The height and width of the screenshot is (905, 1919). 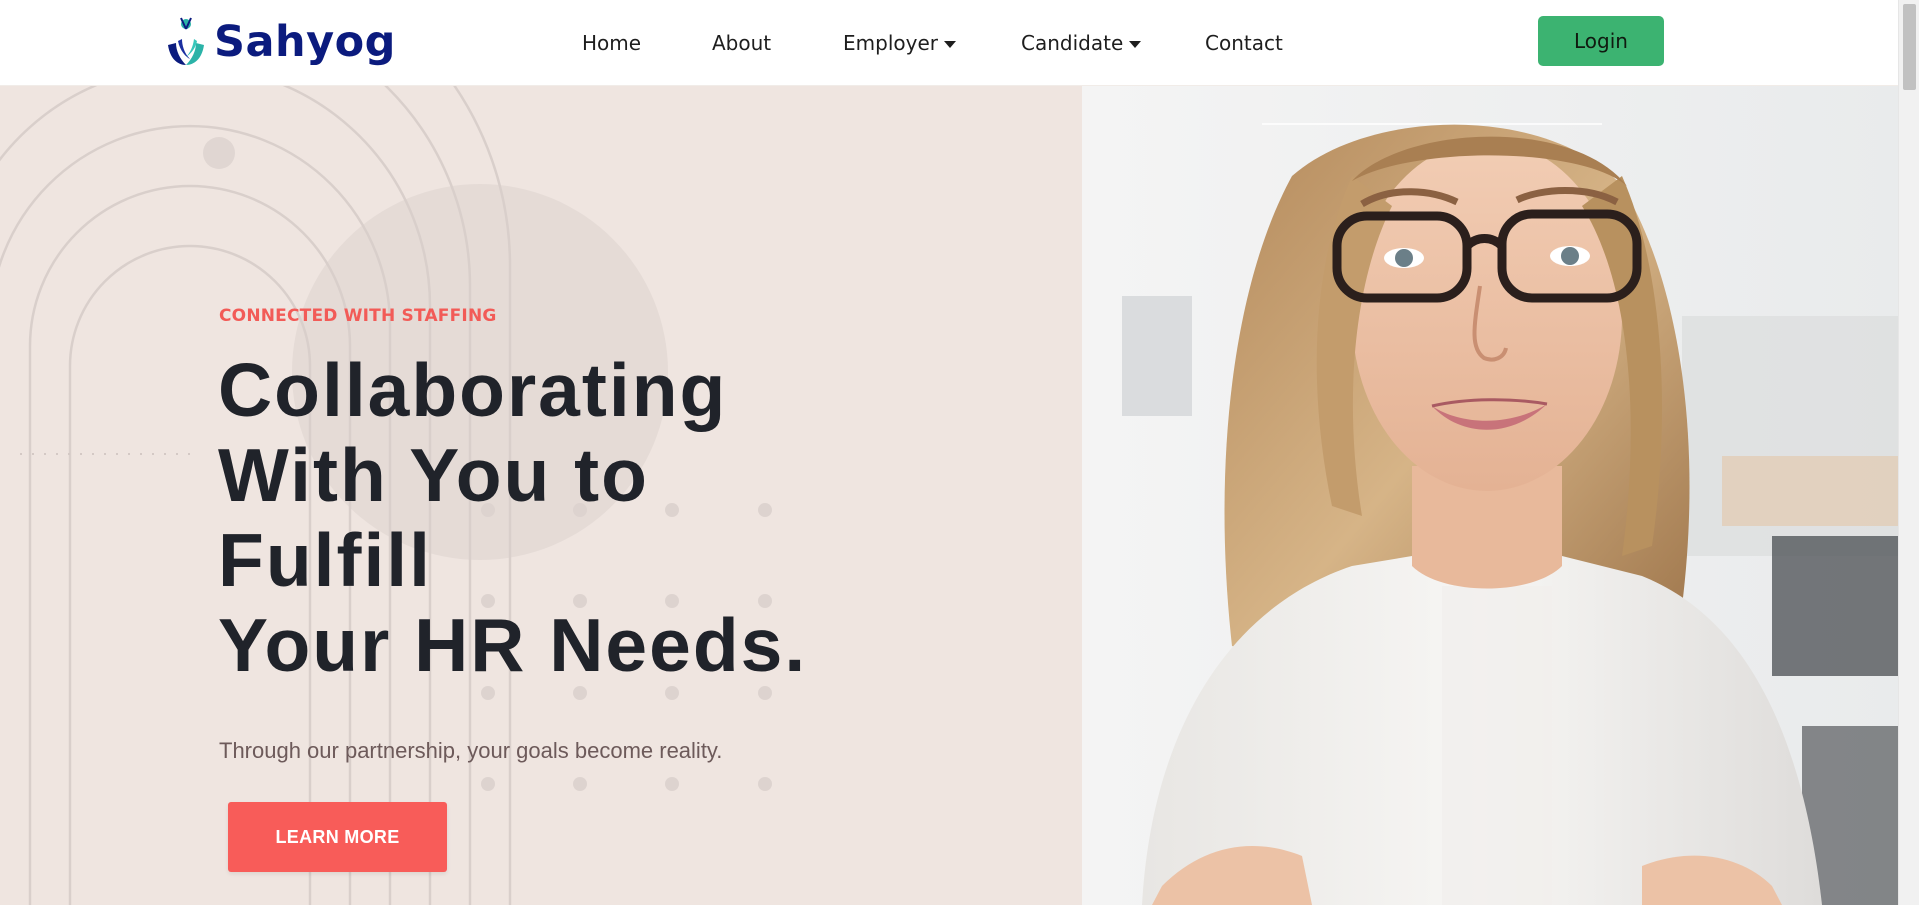 I want to click on learn-more-button: LEARN MORE, so click(x=337, y=837).